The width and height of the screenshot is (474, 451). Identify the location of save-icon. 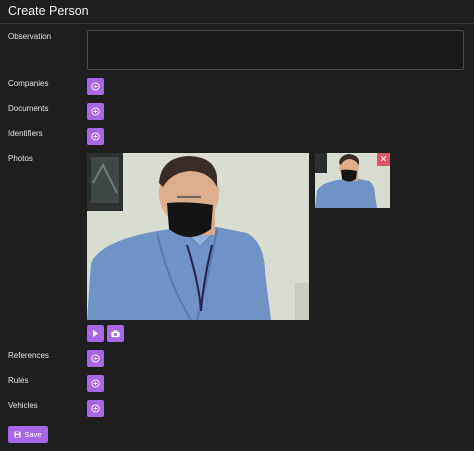
(17, 434).